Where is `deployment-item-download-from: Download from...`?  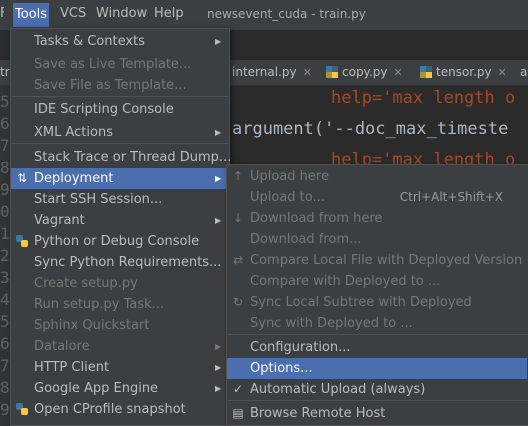 deployment-item-download-from: Download from... is located at coordinates (377, 239).